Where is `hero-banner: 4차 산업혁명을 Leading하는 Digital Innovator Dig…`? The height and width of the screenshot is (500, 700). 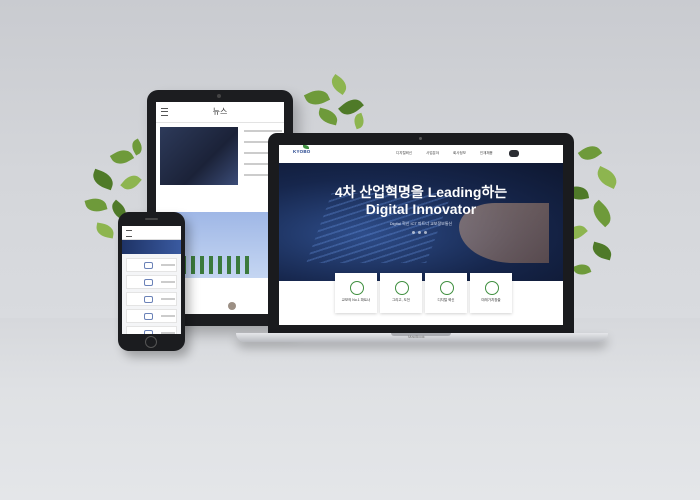
hero-banner: 4차 산업혁명을 Leading하는 Digital Innovator Dig… is located at coordinates (421, 222).